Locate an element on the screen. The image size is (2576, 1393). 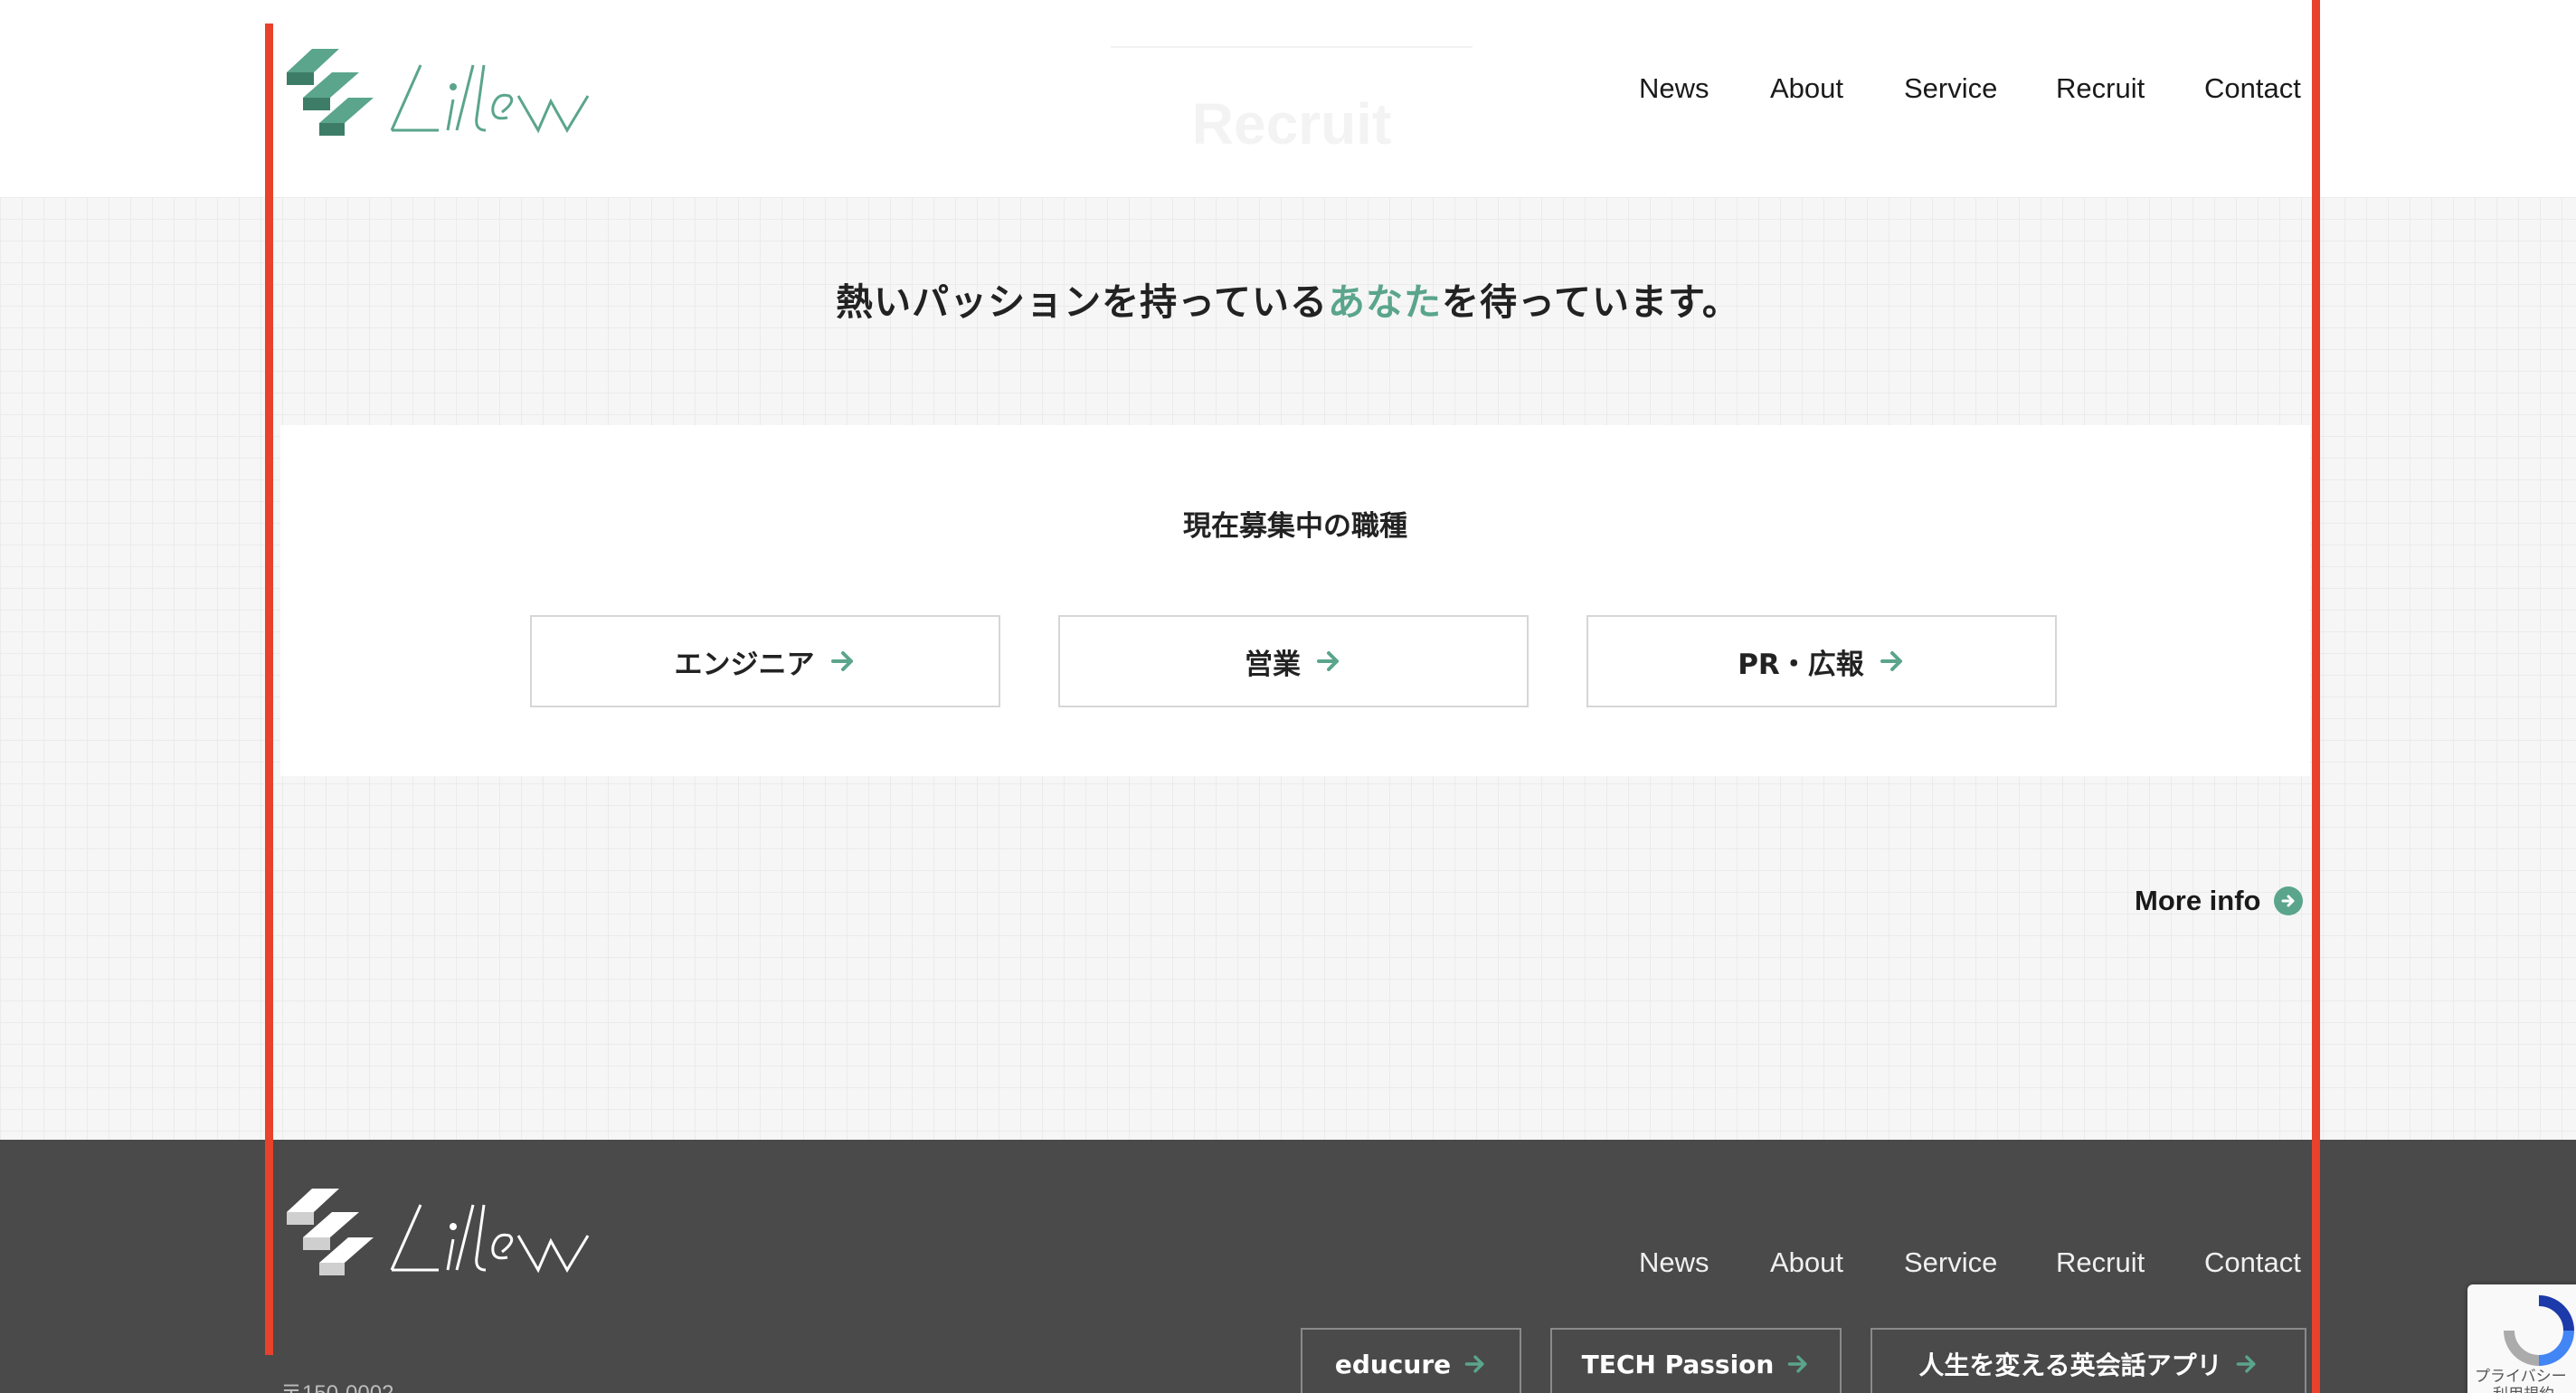
recruit-catchphrase: 熱いパッションを持っているあなたを待っています。 is located at coordinates (1288, 298).